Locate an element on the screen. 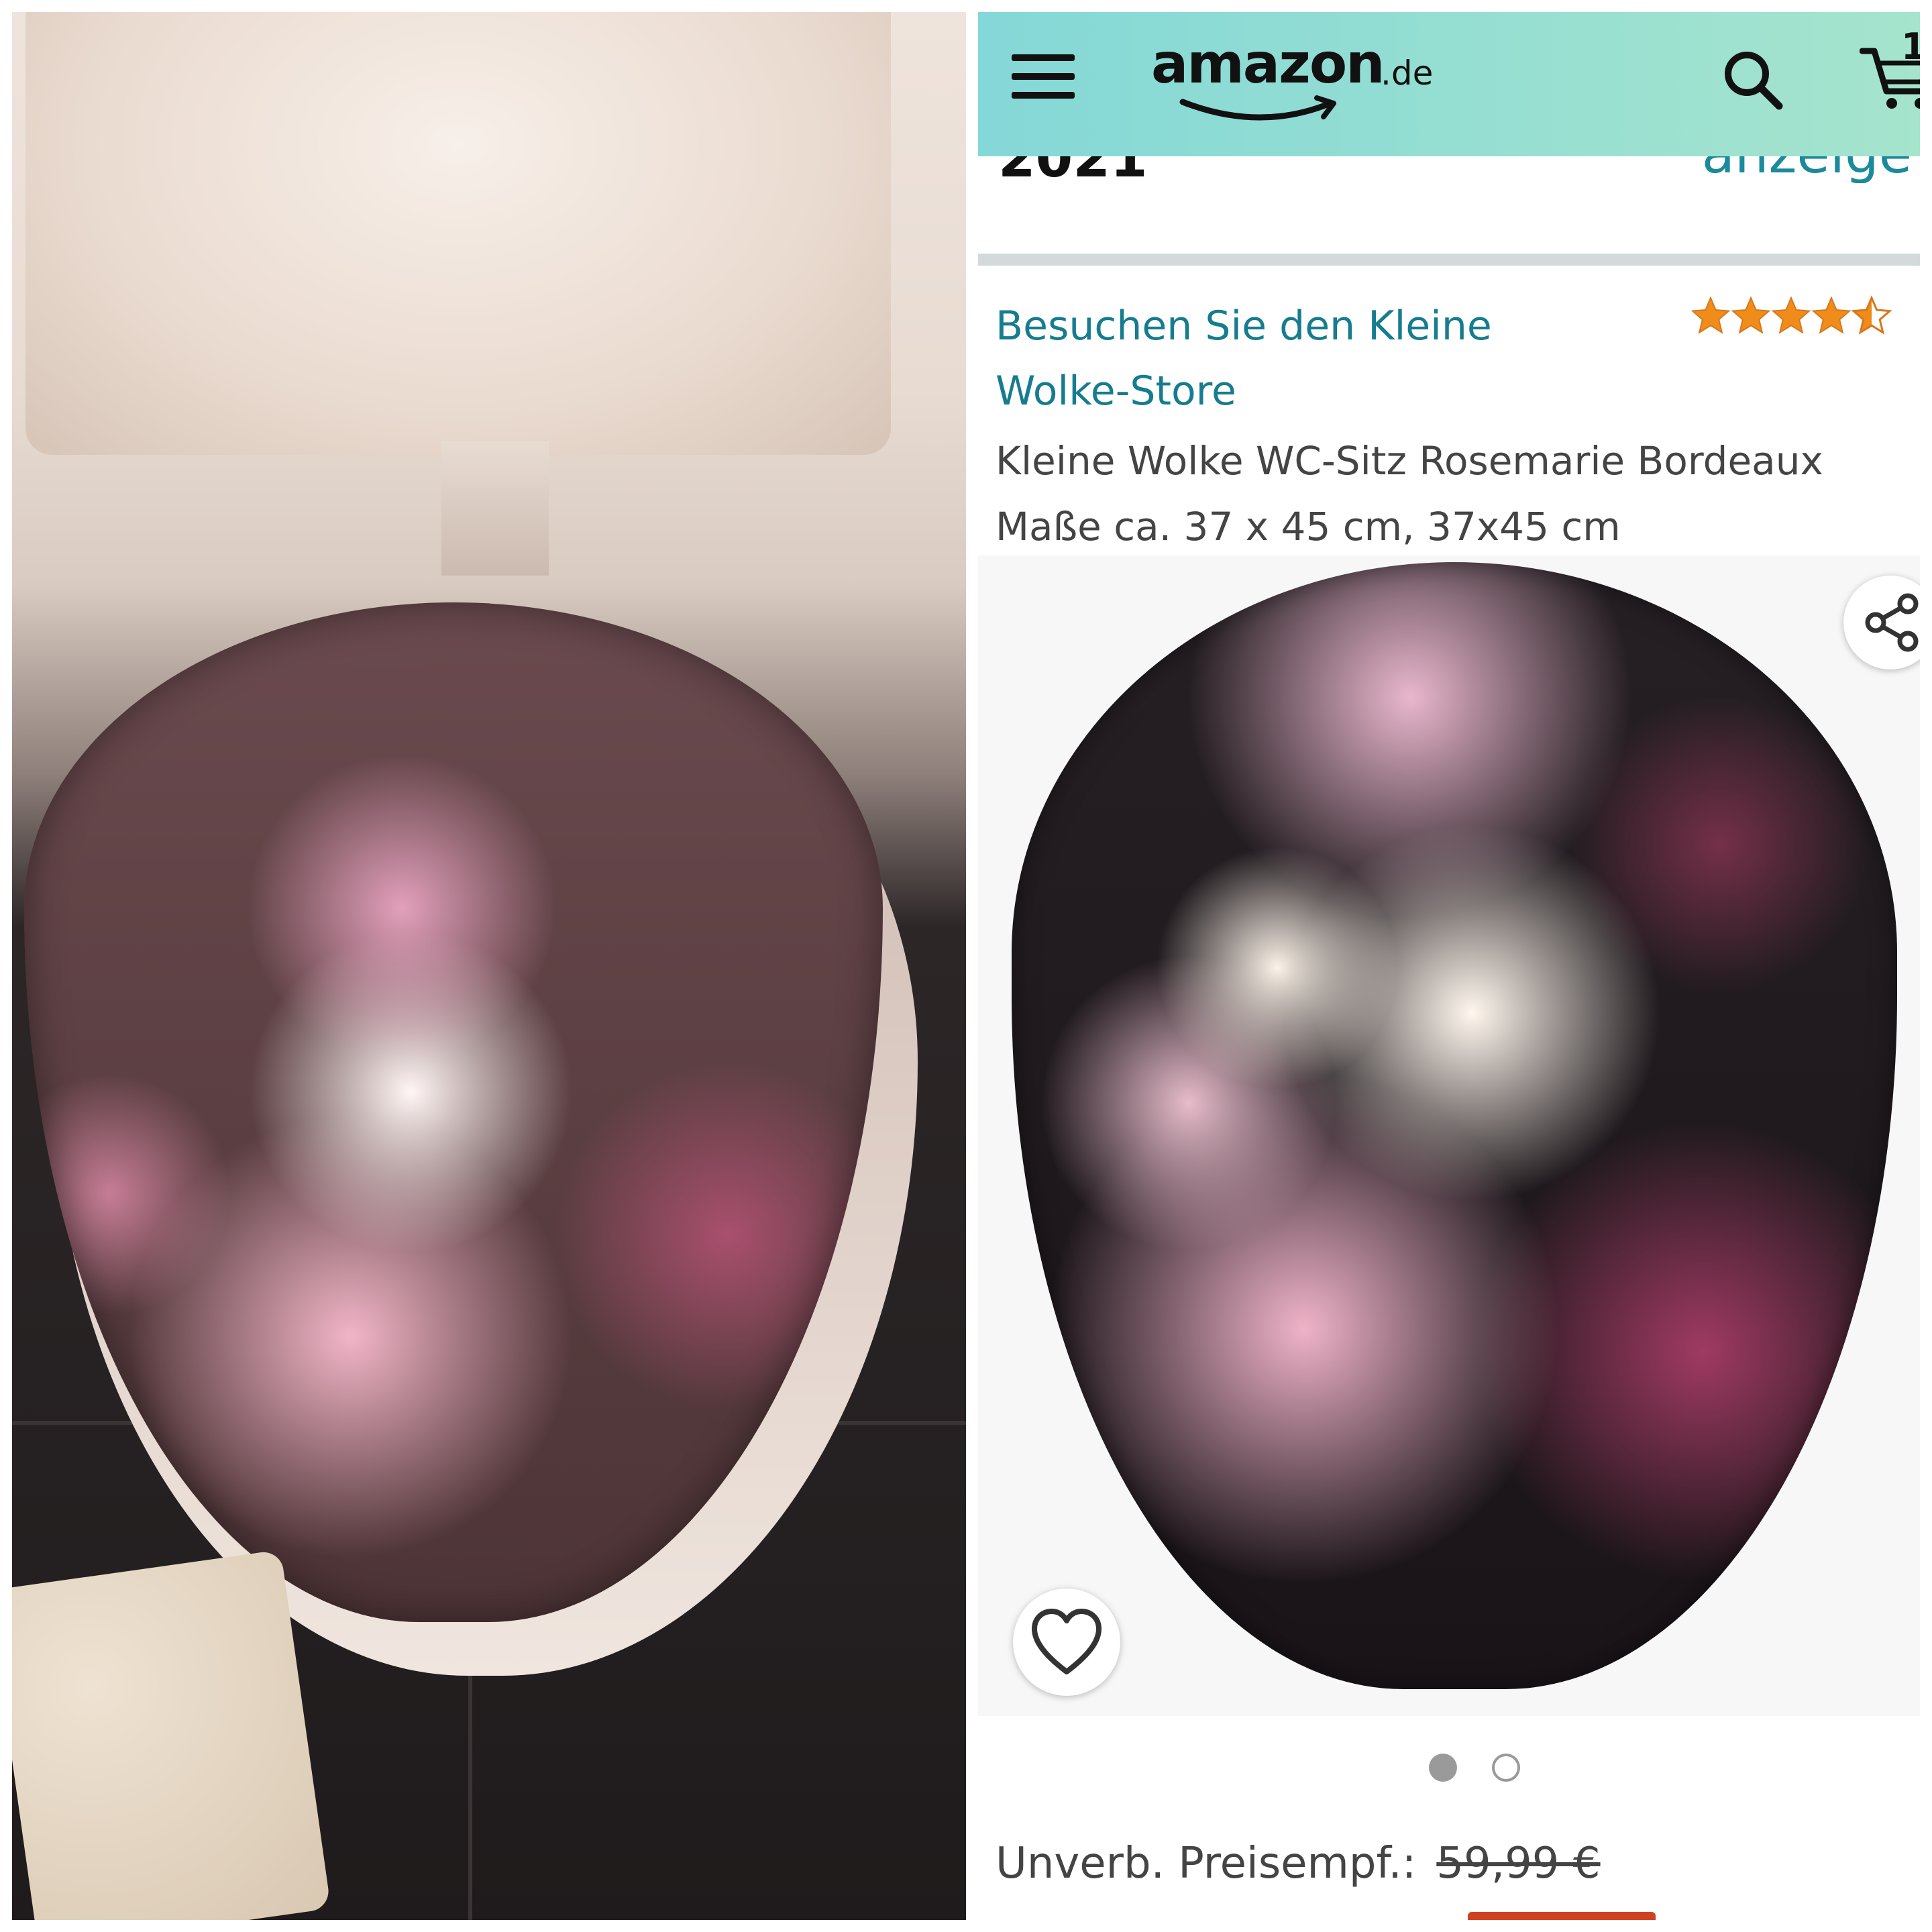 This screenshot has width=1932, height=1932. top-nav-bar: amazon .de 1 is located at coordinates (1449, 84).